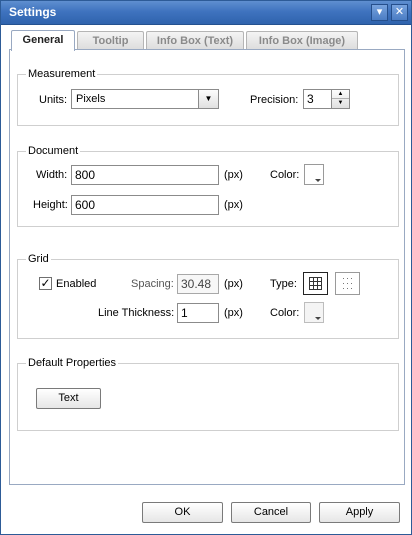 The height and width of the screenshot is (535, 412). Describe the element at coordinates (152, 284) in the screenshot. I see `spacing-label: Spacing:` at that location.